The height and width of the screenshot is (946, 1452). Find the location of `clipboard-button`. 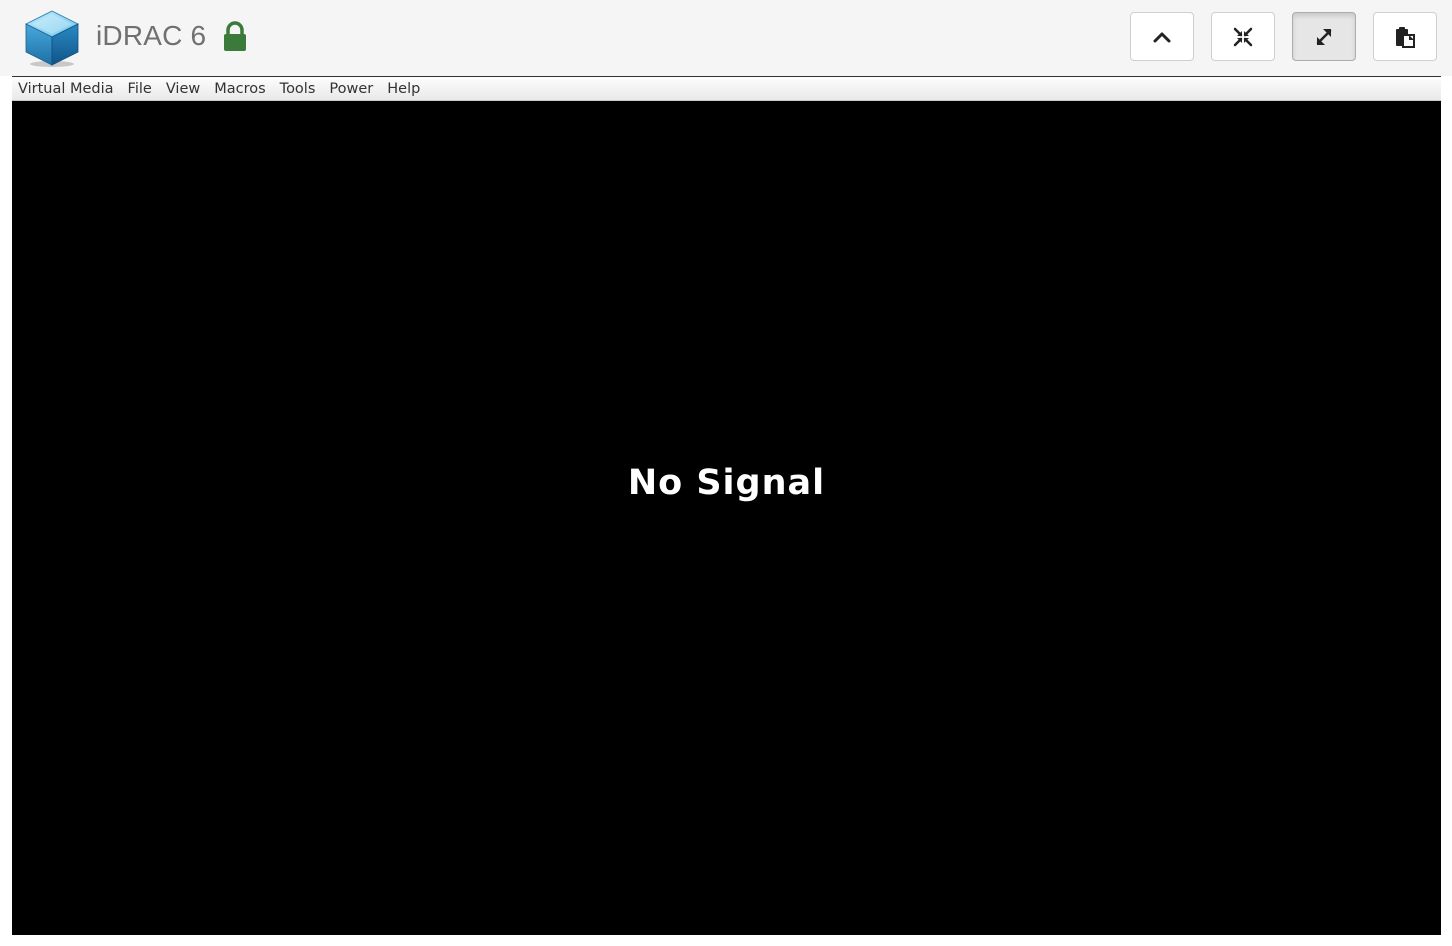

clipboard-button is located at coordinates (1405, 36).